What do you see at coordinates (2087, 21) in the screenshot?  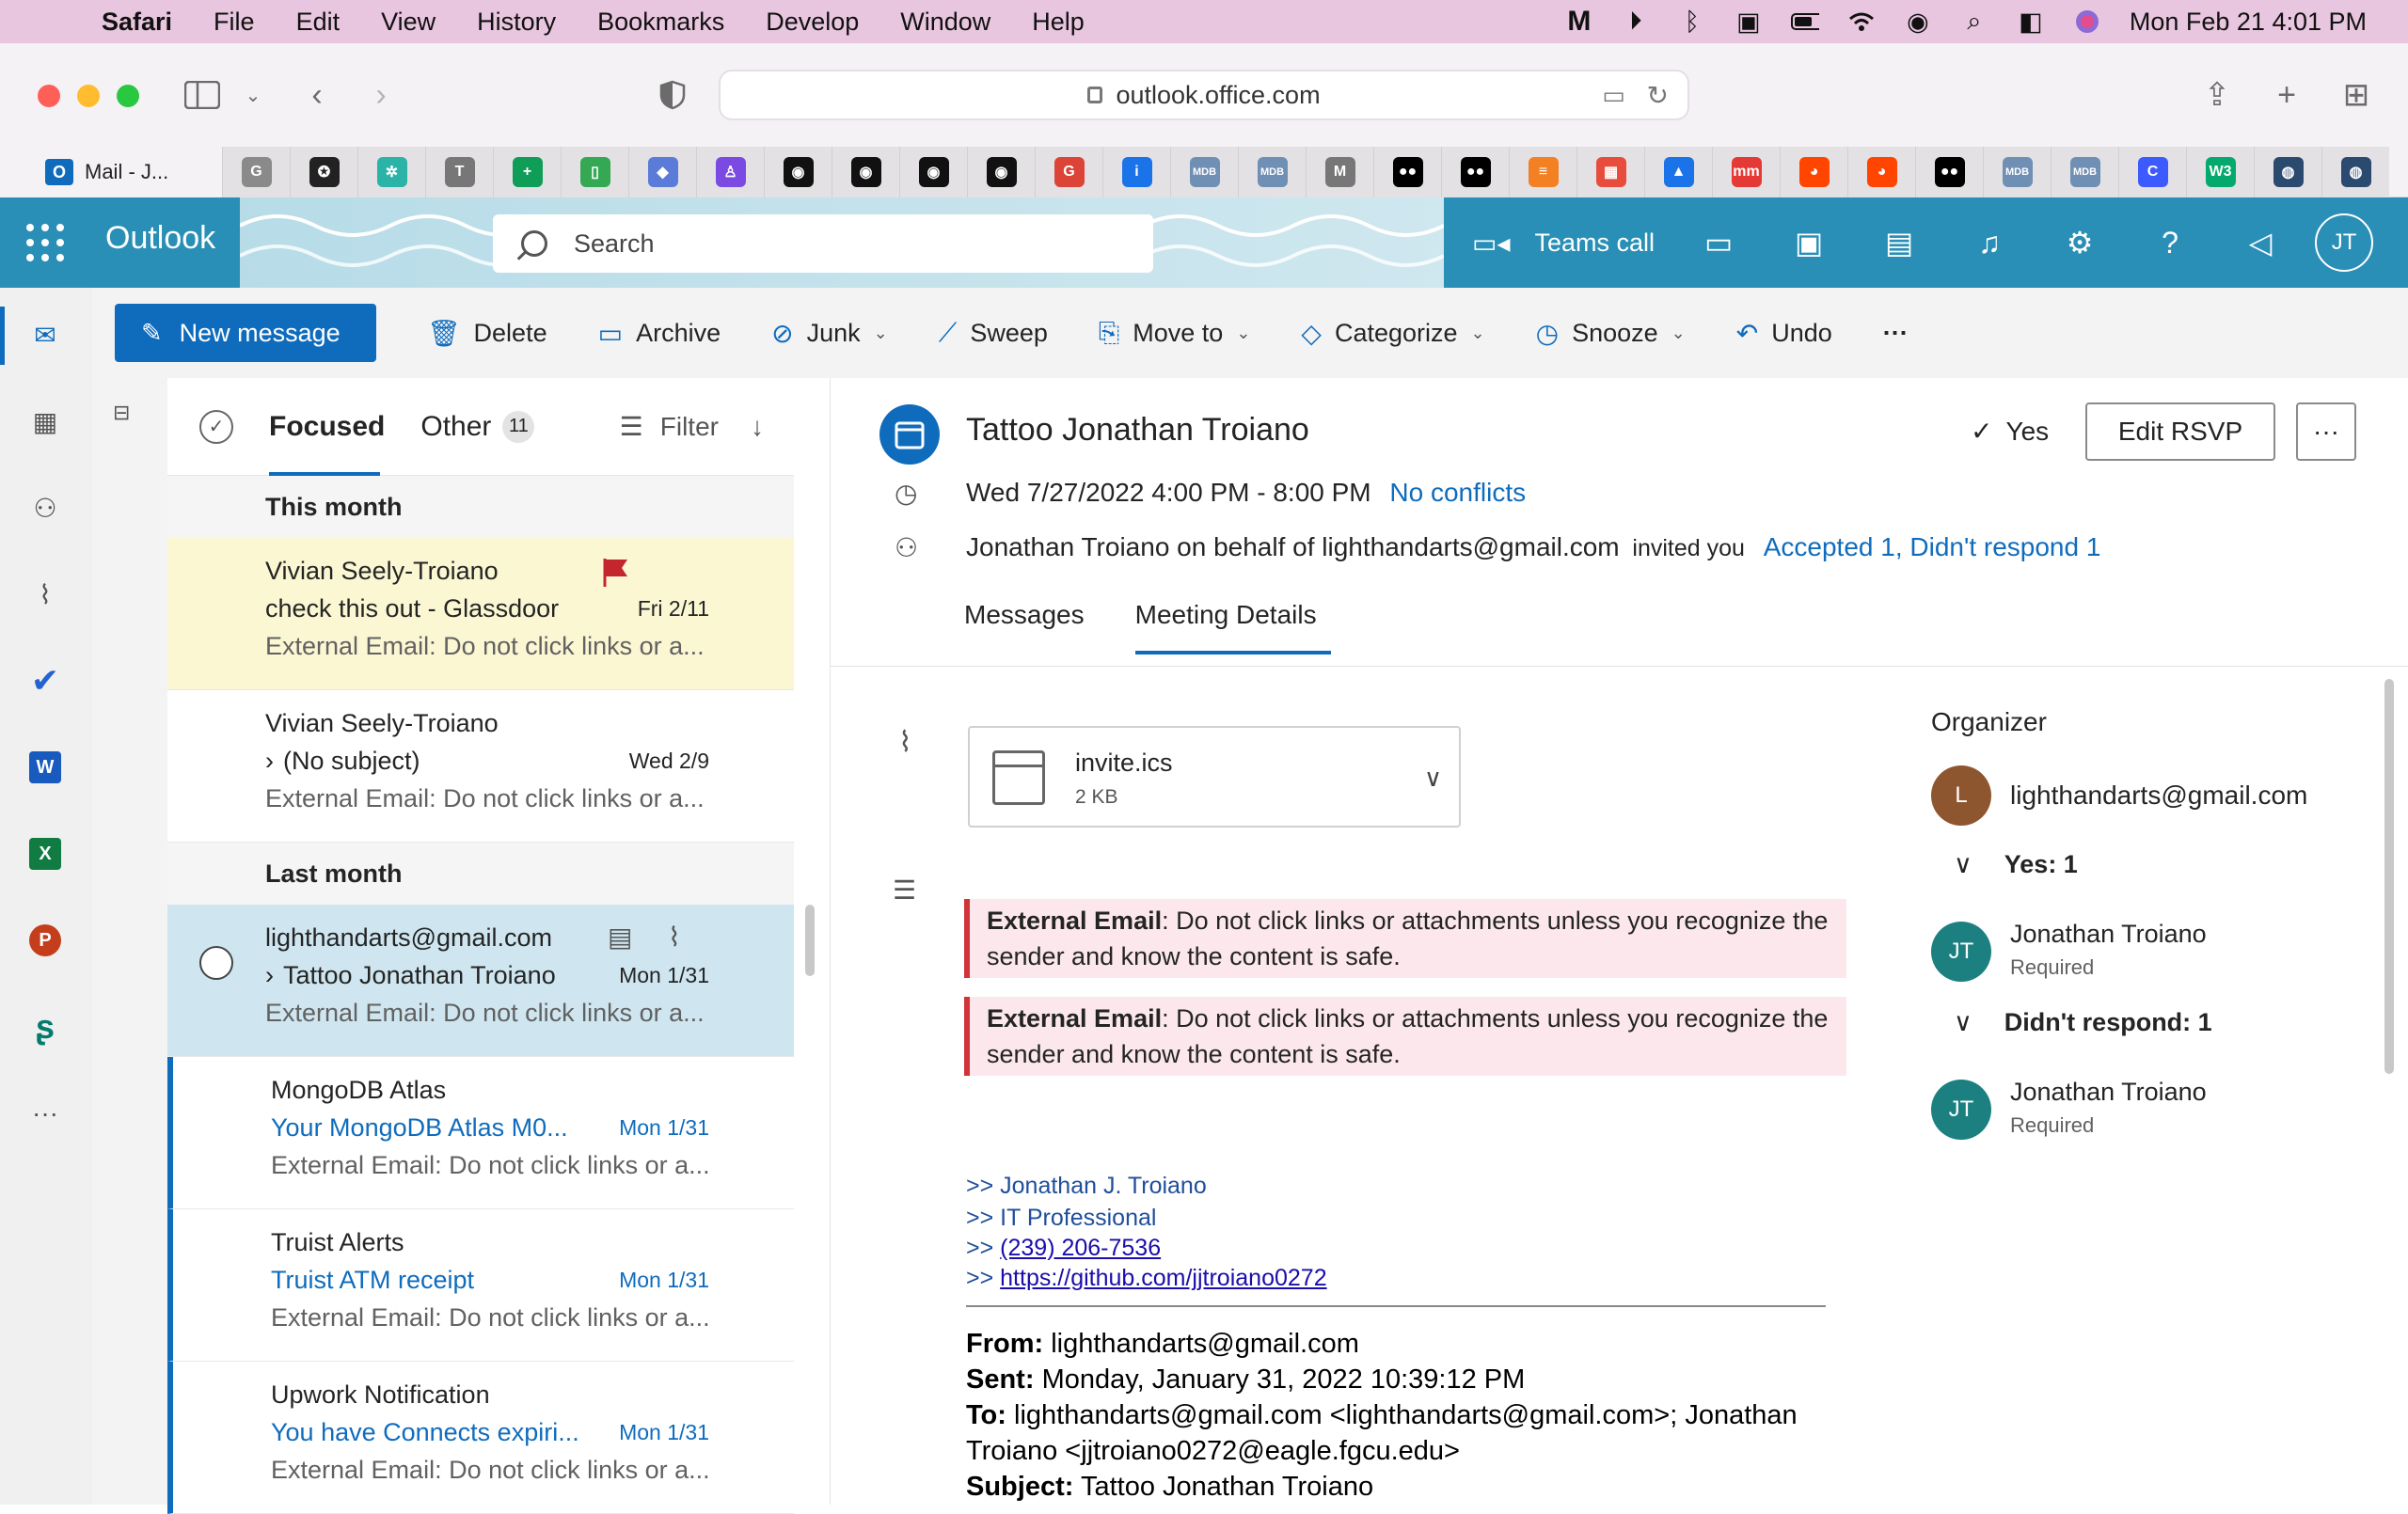 I see `siri-icon` at bounding box center [2087, 21].